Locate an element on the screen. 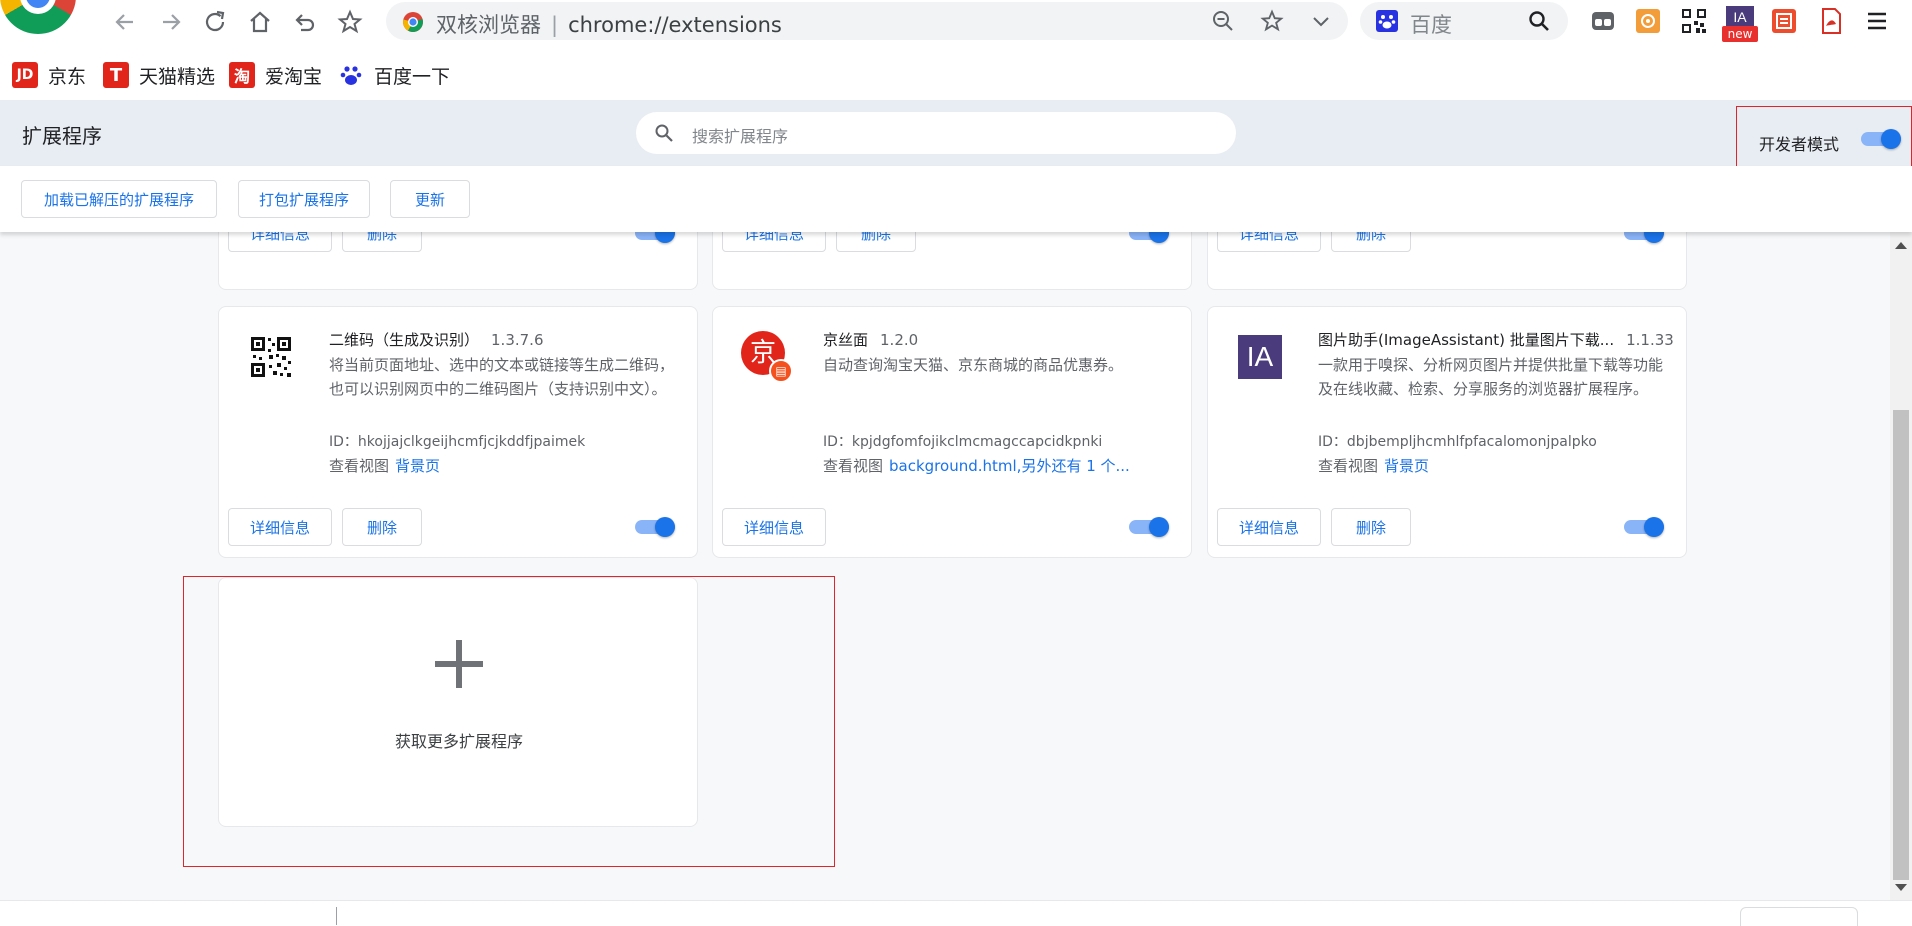  browser-toolbar: 双核浏览器 | chrome://extensions 百度 IA new is located at coordinates (956, 25).